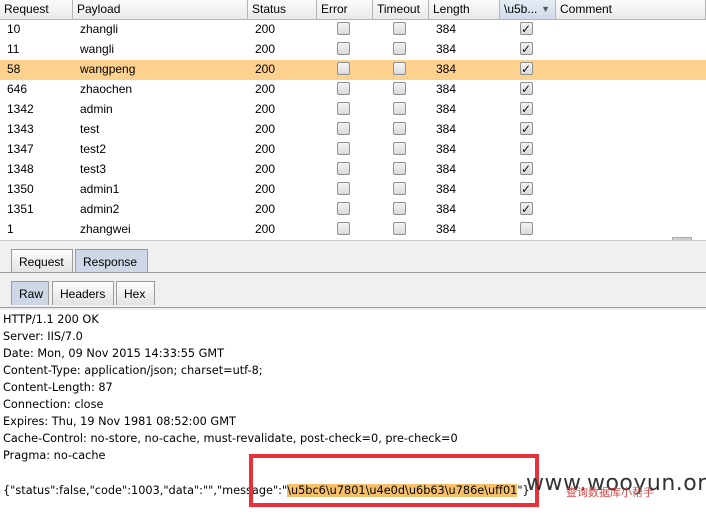  What do you see at coordinates (30, 293) in the screenshot?
I see `tab-raw: Raw` at bounding box center [30, 293].